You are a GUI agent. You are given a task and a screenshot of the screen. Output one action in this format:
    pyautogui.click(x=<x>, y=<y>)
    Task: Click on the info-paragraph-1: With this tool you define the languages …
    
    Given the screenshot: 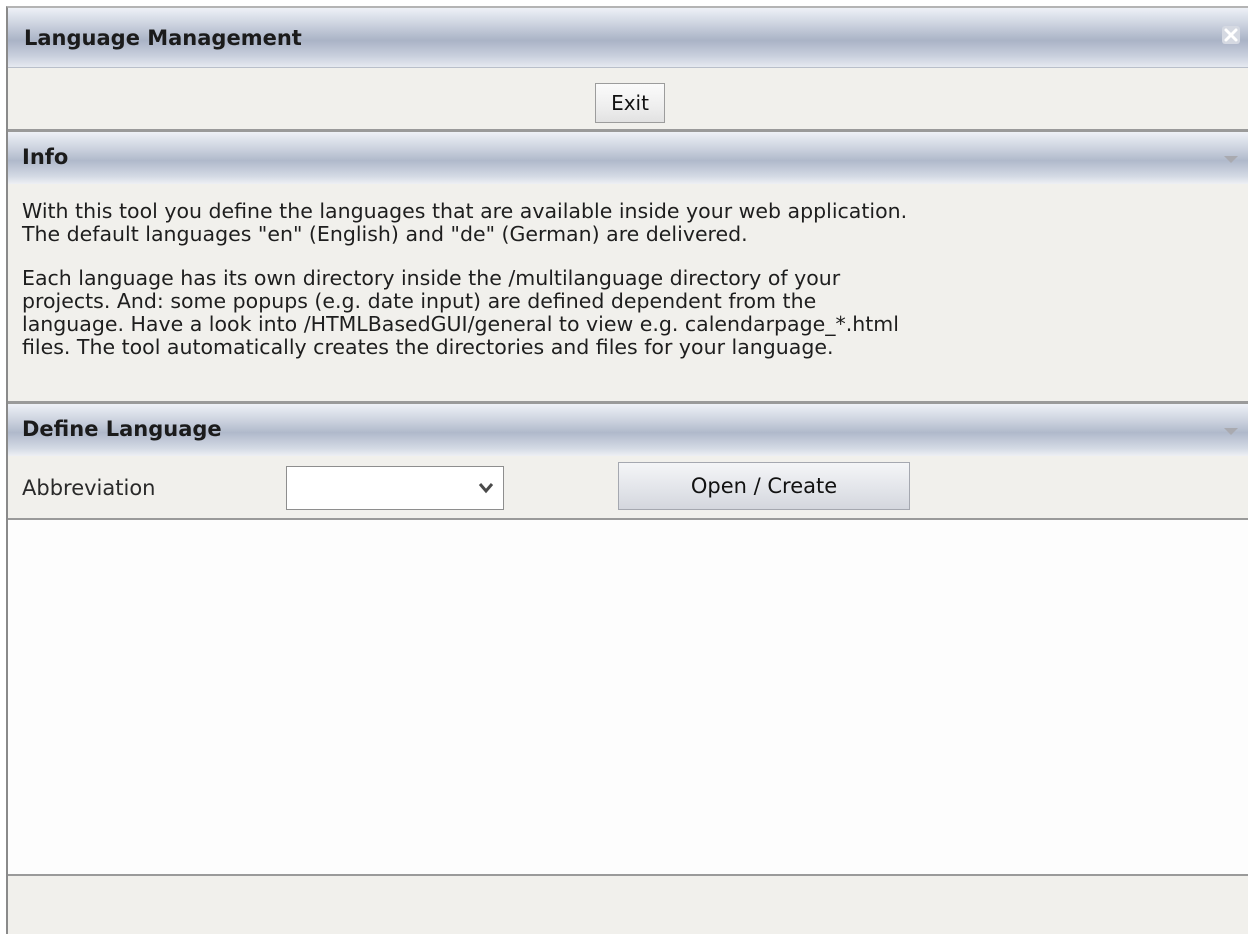 What is the action you would take?
    pyautogui.click(x=465, y=222)
    